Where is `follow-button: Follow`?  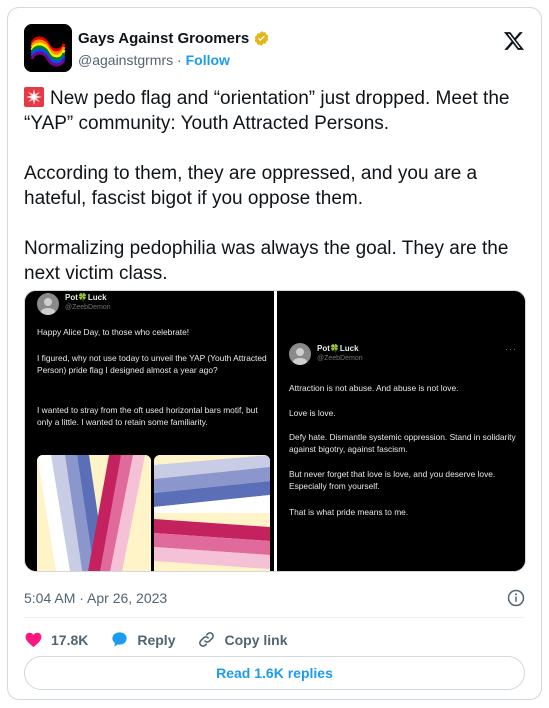
follow-button: Follow is located at coordinates (208, 60).